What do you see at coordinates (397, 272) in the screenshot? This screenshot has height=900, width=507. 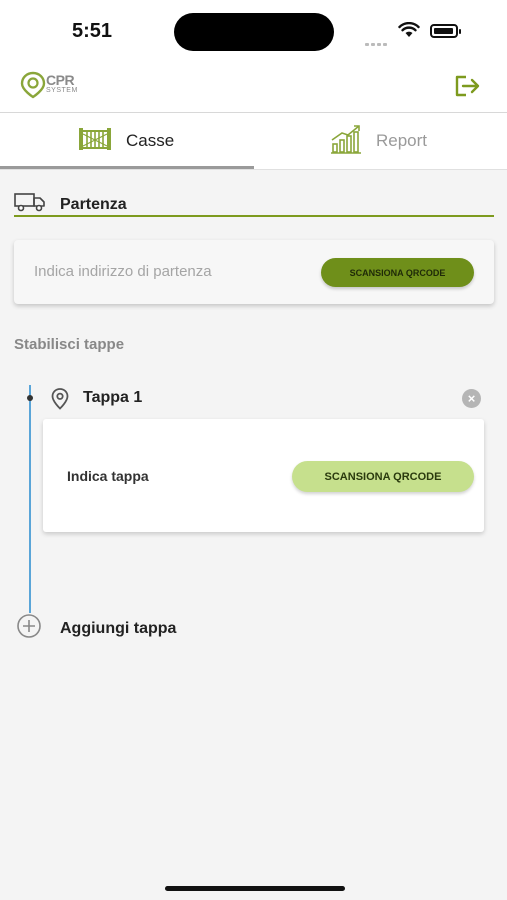 I see `partenza-scan-qrcode-button: SCANSIONA QRCODE` at bounding box center [397, 272].